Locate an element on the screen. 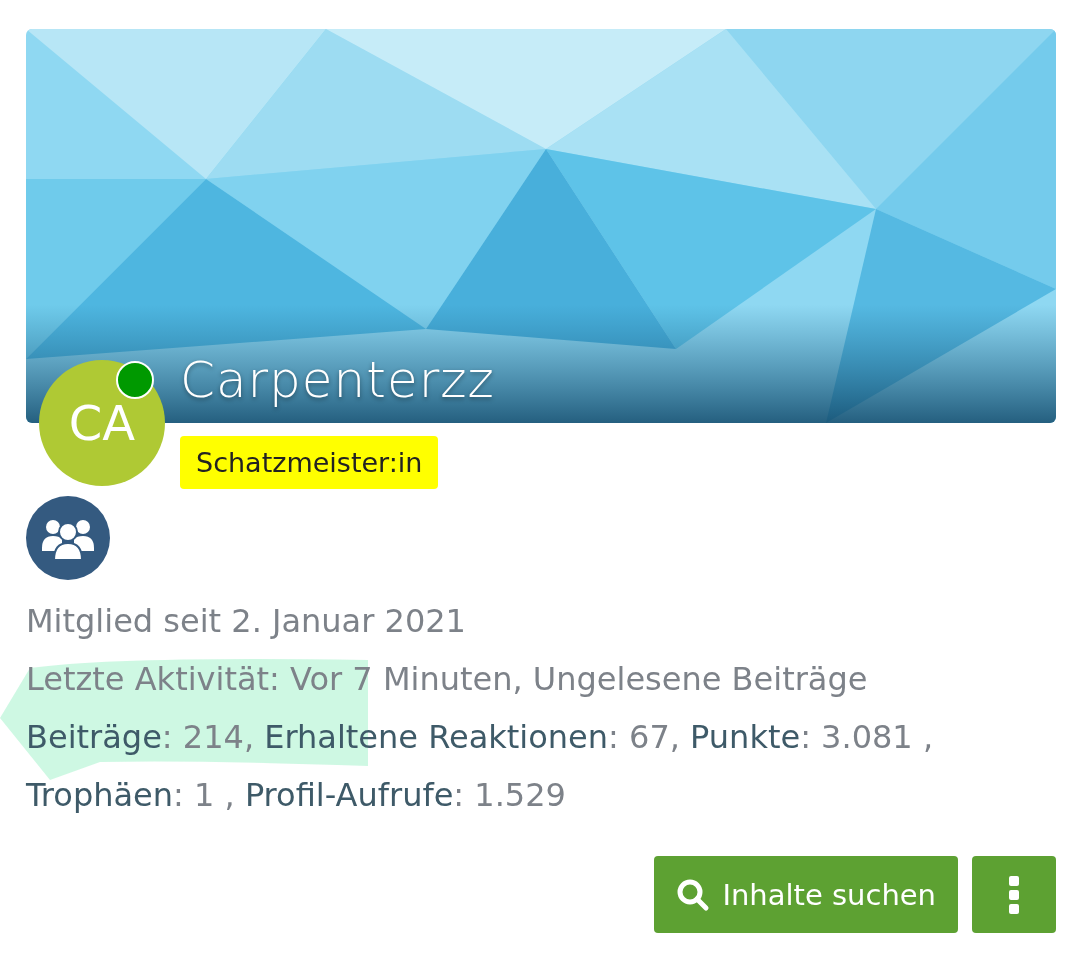  search-icon is located at coordinates (693, 894).